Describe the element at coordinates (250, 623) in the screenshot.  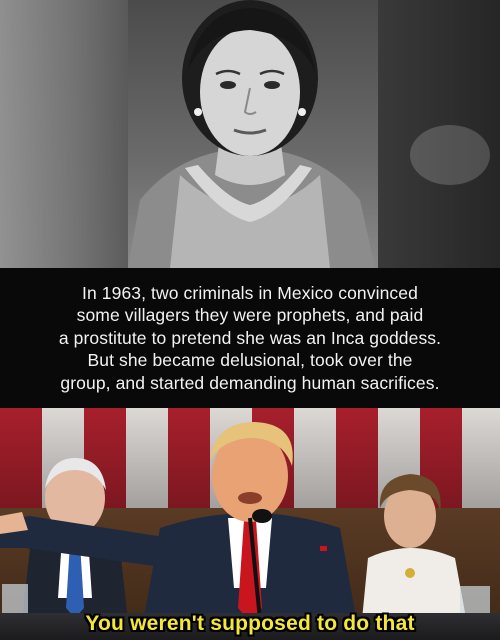
I see `meme-subtitle: You weren't supposed to do that` at that location.